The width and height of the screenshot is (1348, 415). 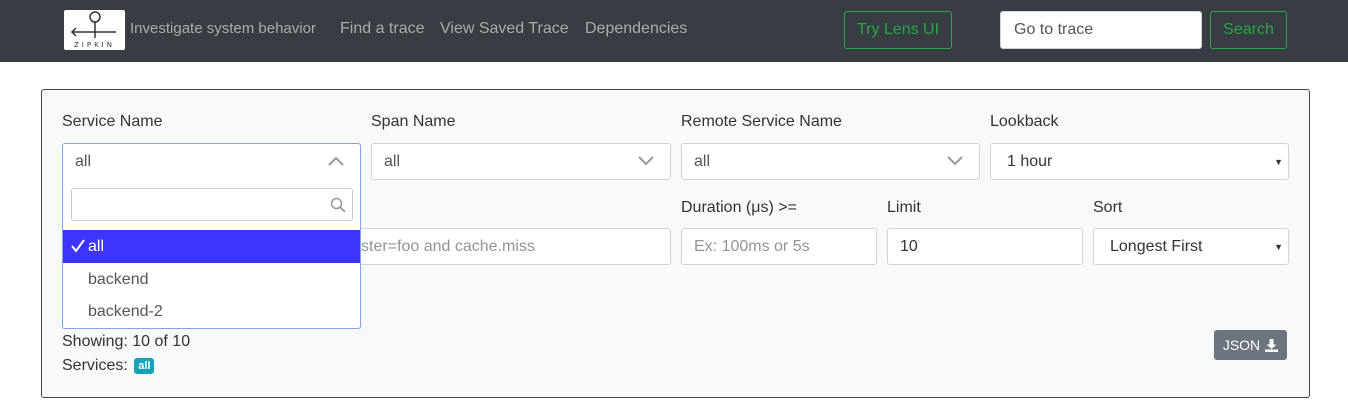 I want to click on search-icon, so click(x=338, y=205).